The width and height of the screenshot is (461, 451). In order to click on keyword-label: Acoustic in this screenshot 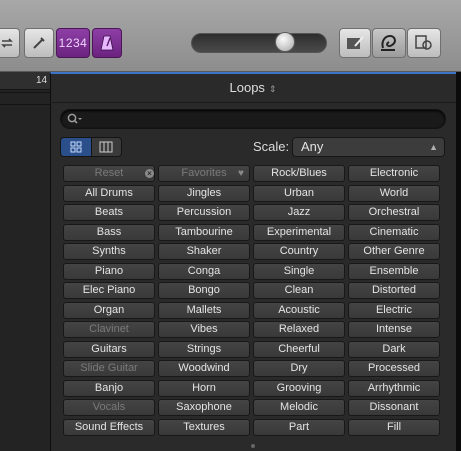, I will do `click(299, 310)`.